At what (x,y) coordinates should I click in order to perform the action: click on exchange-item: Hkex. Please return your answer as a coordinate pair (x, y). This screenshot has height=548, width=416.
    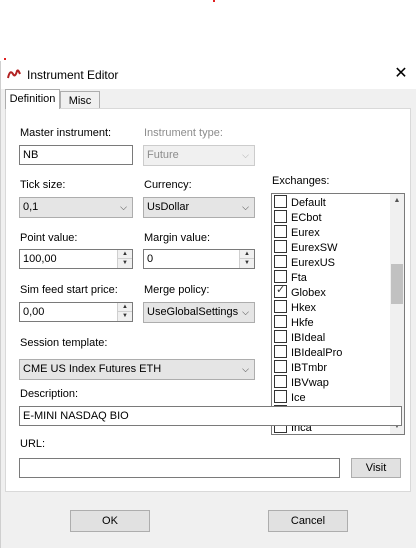
    Looking at the image, I should click on (295, 307).